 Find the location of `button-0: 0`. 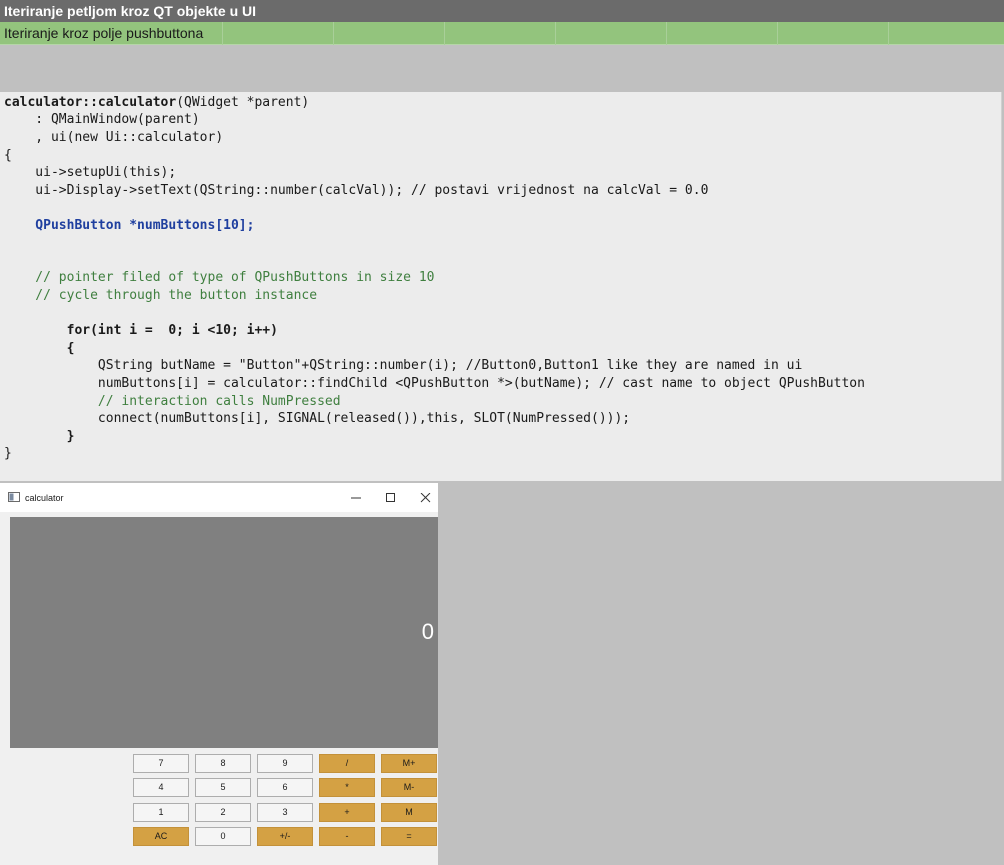

button-0: 0 is located at coordinates (223, 836).